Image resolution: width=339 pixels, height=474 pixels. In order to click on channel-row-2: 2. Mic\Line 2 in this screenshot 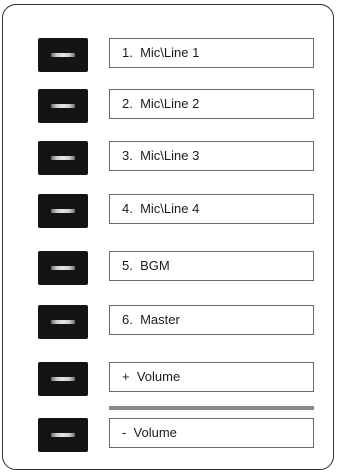, I will do `click(169, 106)`.